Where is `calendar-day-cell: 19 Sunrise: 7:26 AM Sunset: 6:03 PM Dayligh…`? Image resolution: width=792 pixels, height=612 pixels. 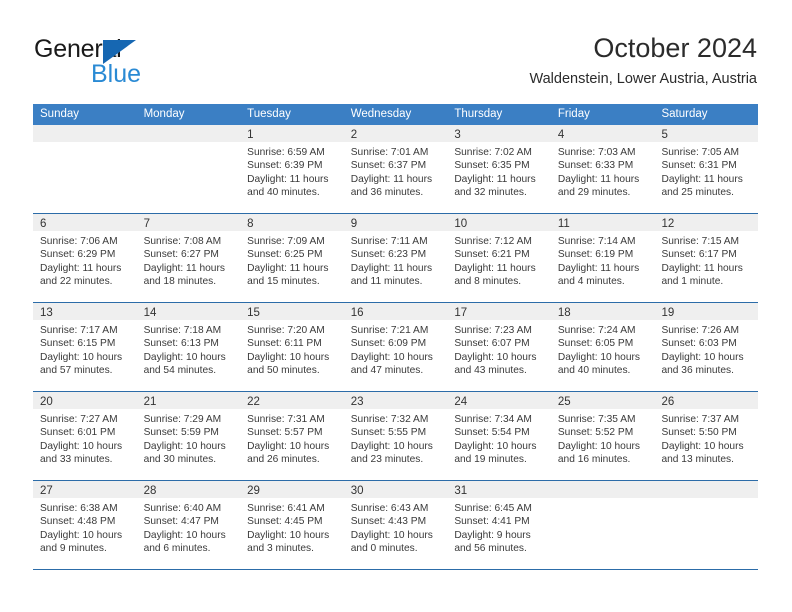
calendar-day-cell: 19 Sunrise: 7:26 AM Sunset: 6:03 PM Dayligh… is located at coordinates (706, 347).